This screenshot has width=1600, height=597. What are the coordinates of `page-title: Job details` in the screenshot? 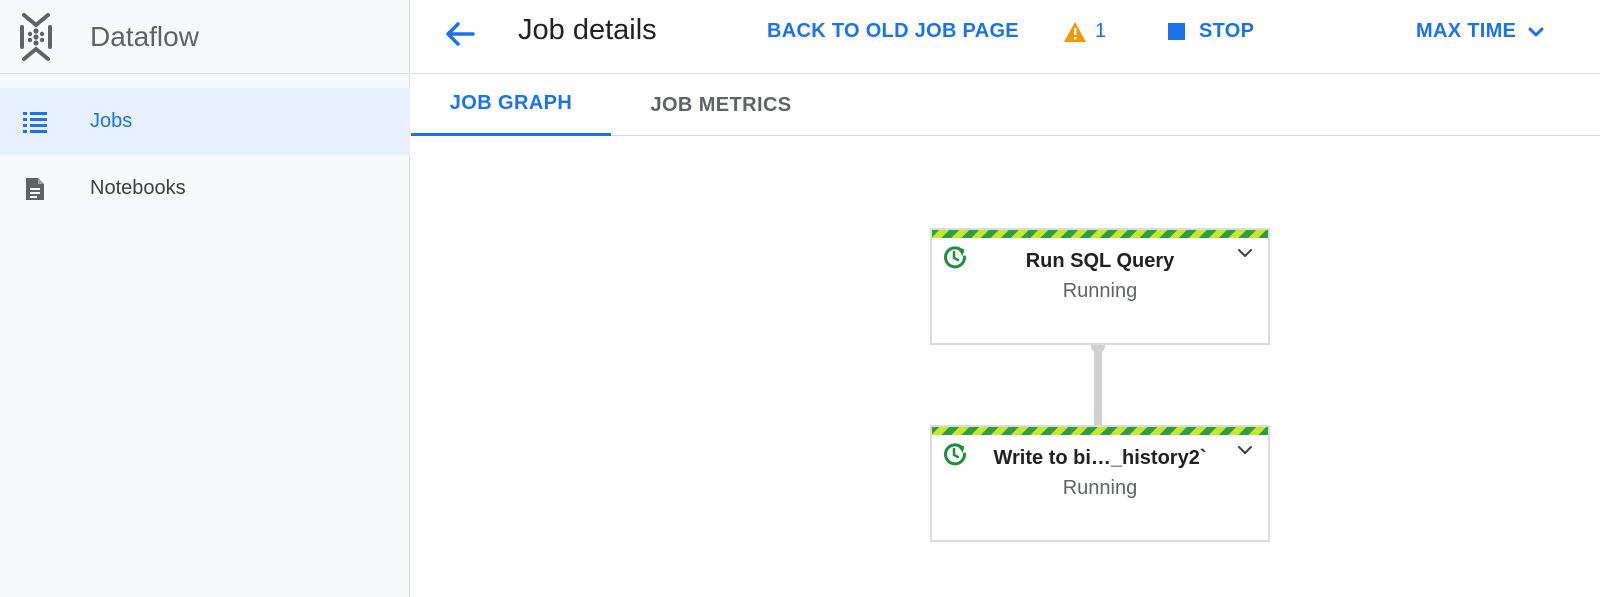 It's located at (587, 30).